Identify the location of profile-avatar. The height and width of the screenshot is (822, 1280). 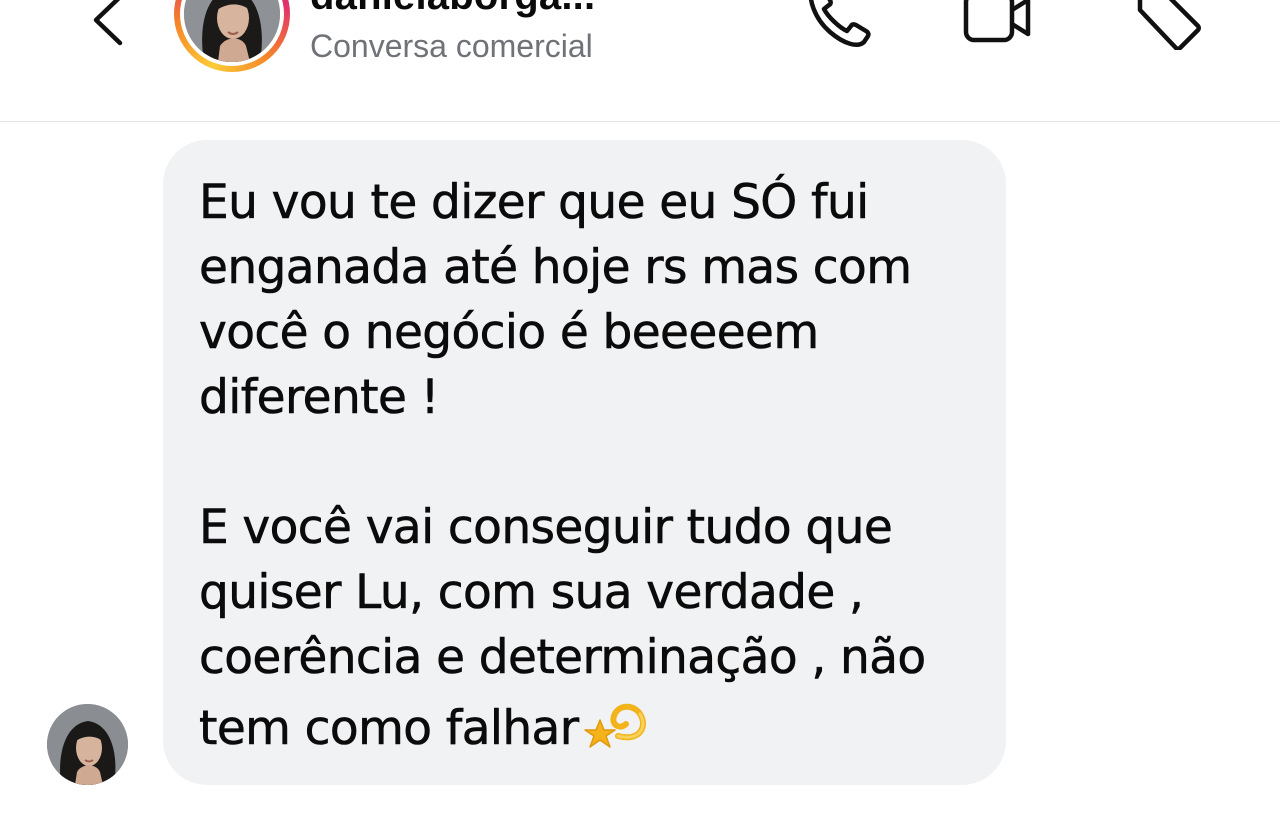
(232, 31).